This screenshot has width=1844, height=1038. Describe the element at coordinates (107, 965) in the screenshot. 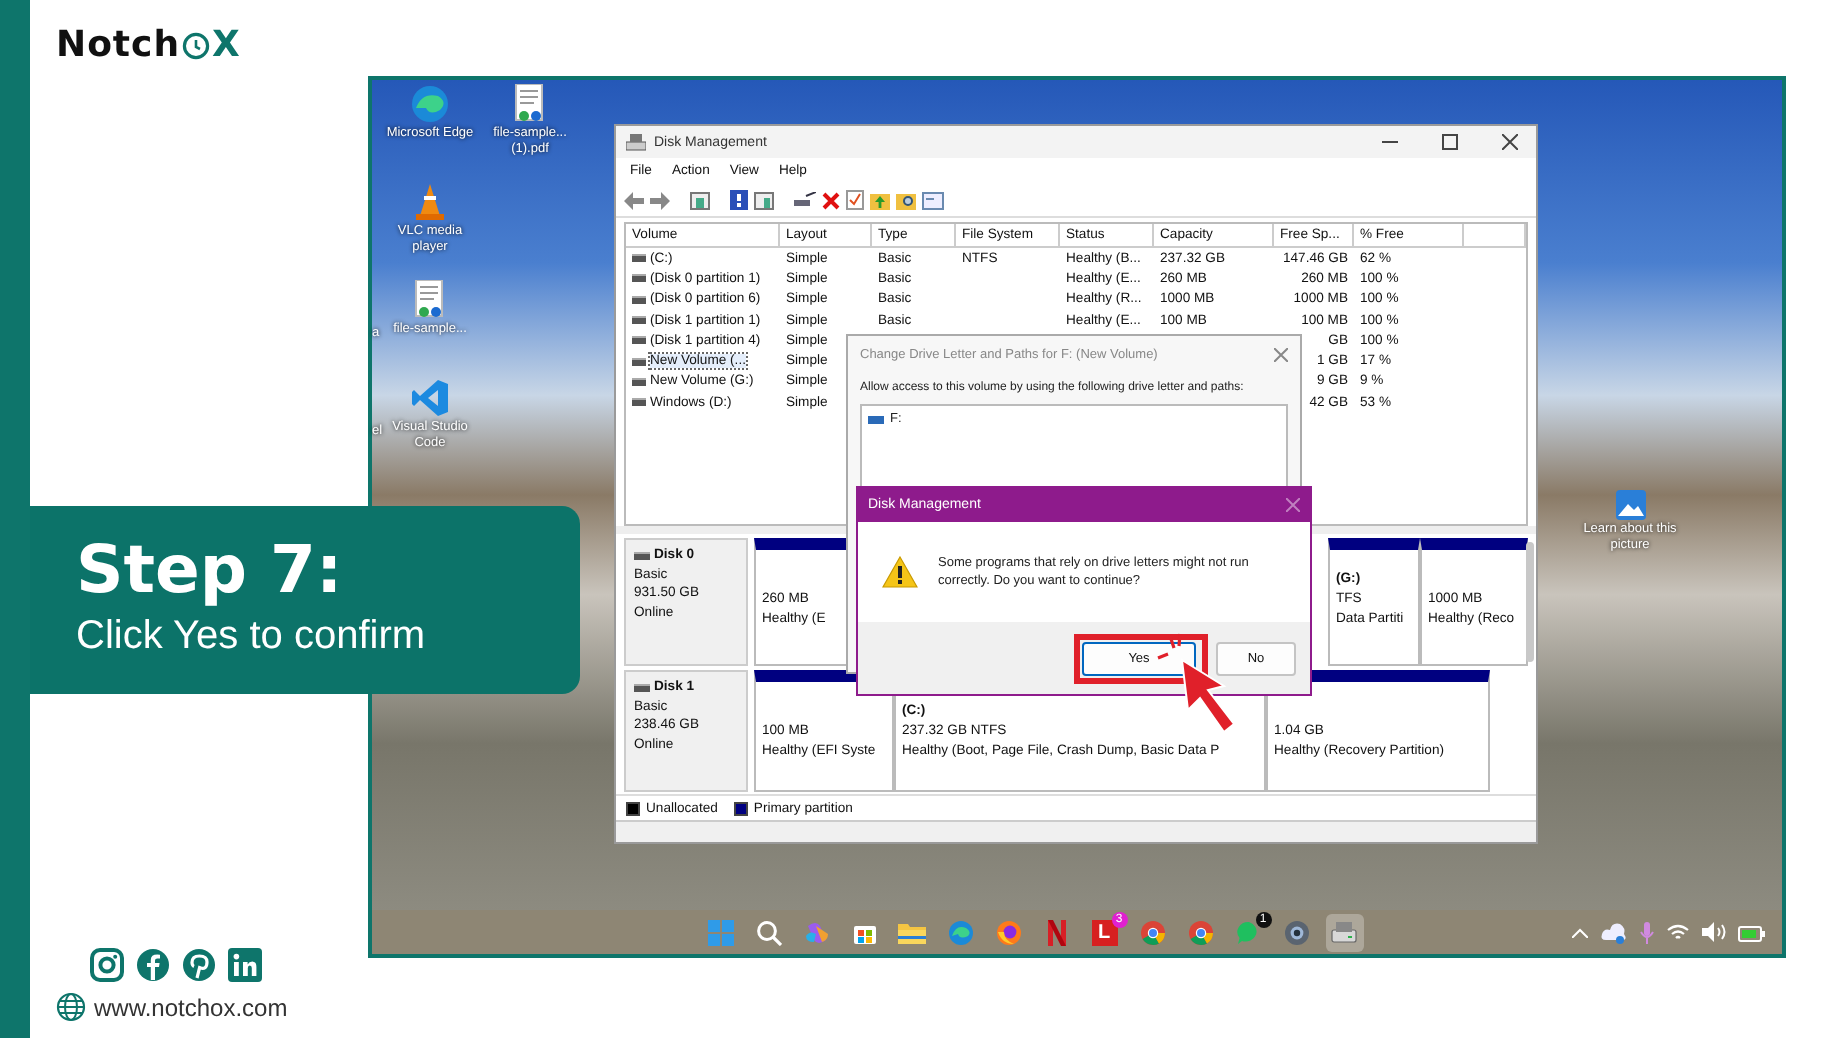

I see `instagram-icon` at that location.